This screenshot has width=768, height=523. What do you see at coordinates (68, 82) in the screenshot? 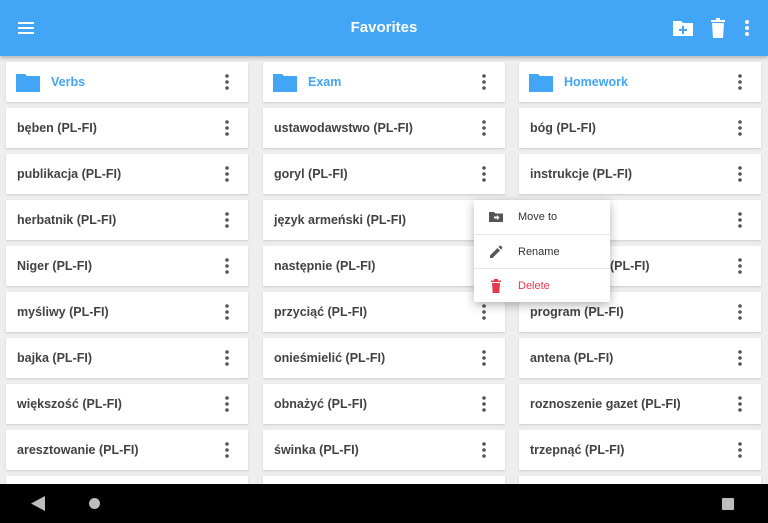
I see `folder-name: Verbs` at bounding box center [68, 82].